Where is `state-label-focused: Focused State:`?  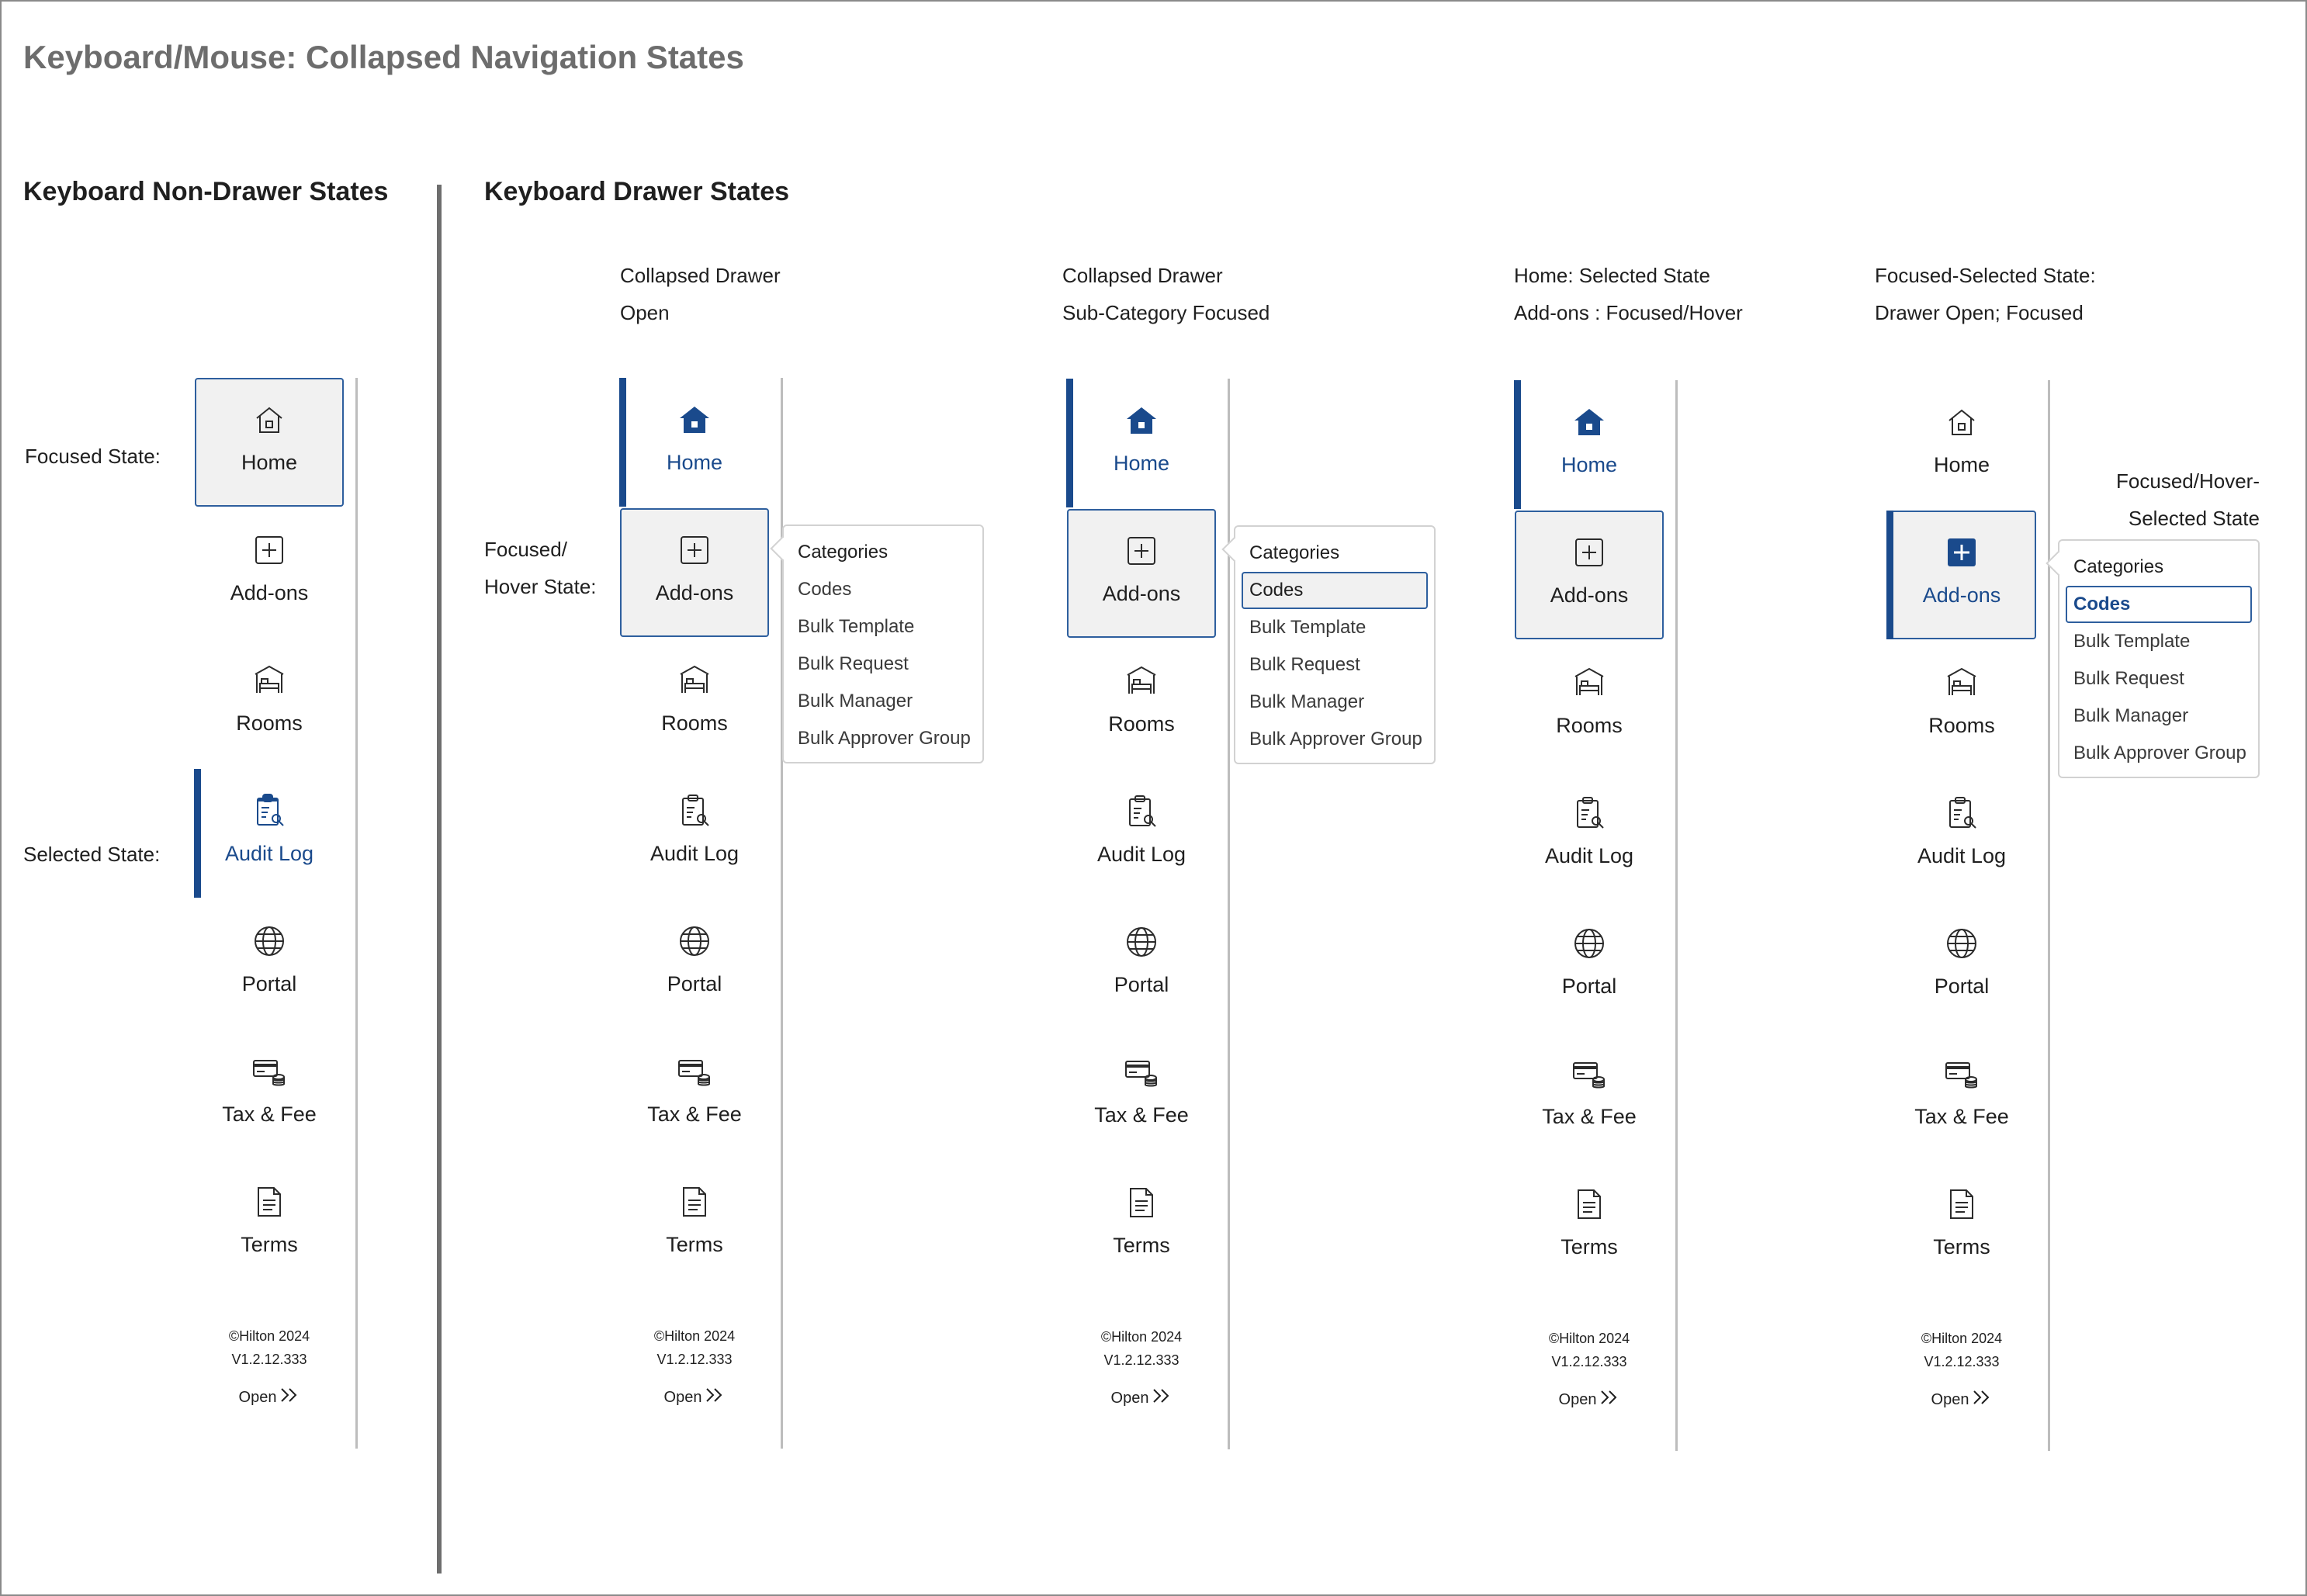 state-label-focused: Focused State: is located at coordinates (93, 456).